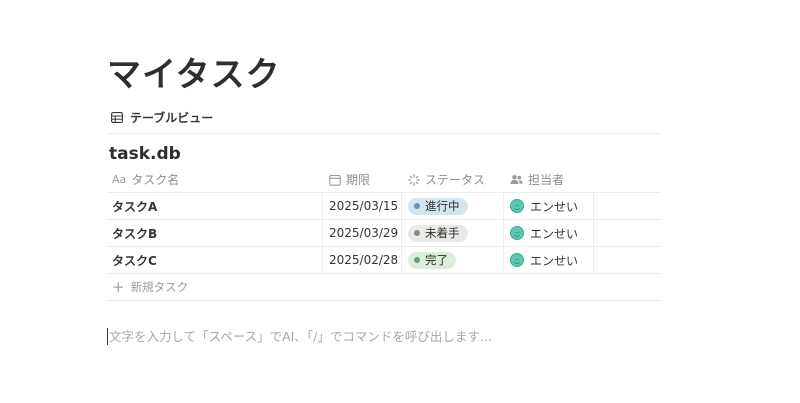  What do you see at coordinates (214, 206) in the screenshot?
I see `cell-task-name: タスクA` at bounding box center [214, 206].